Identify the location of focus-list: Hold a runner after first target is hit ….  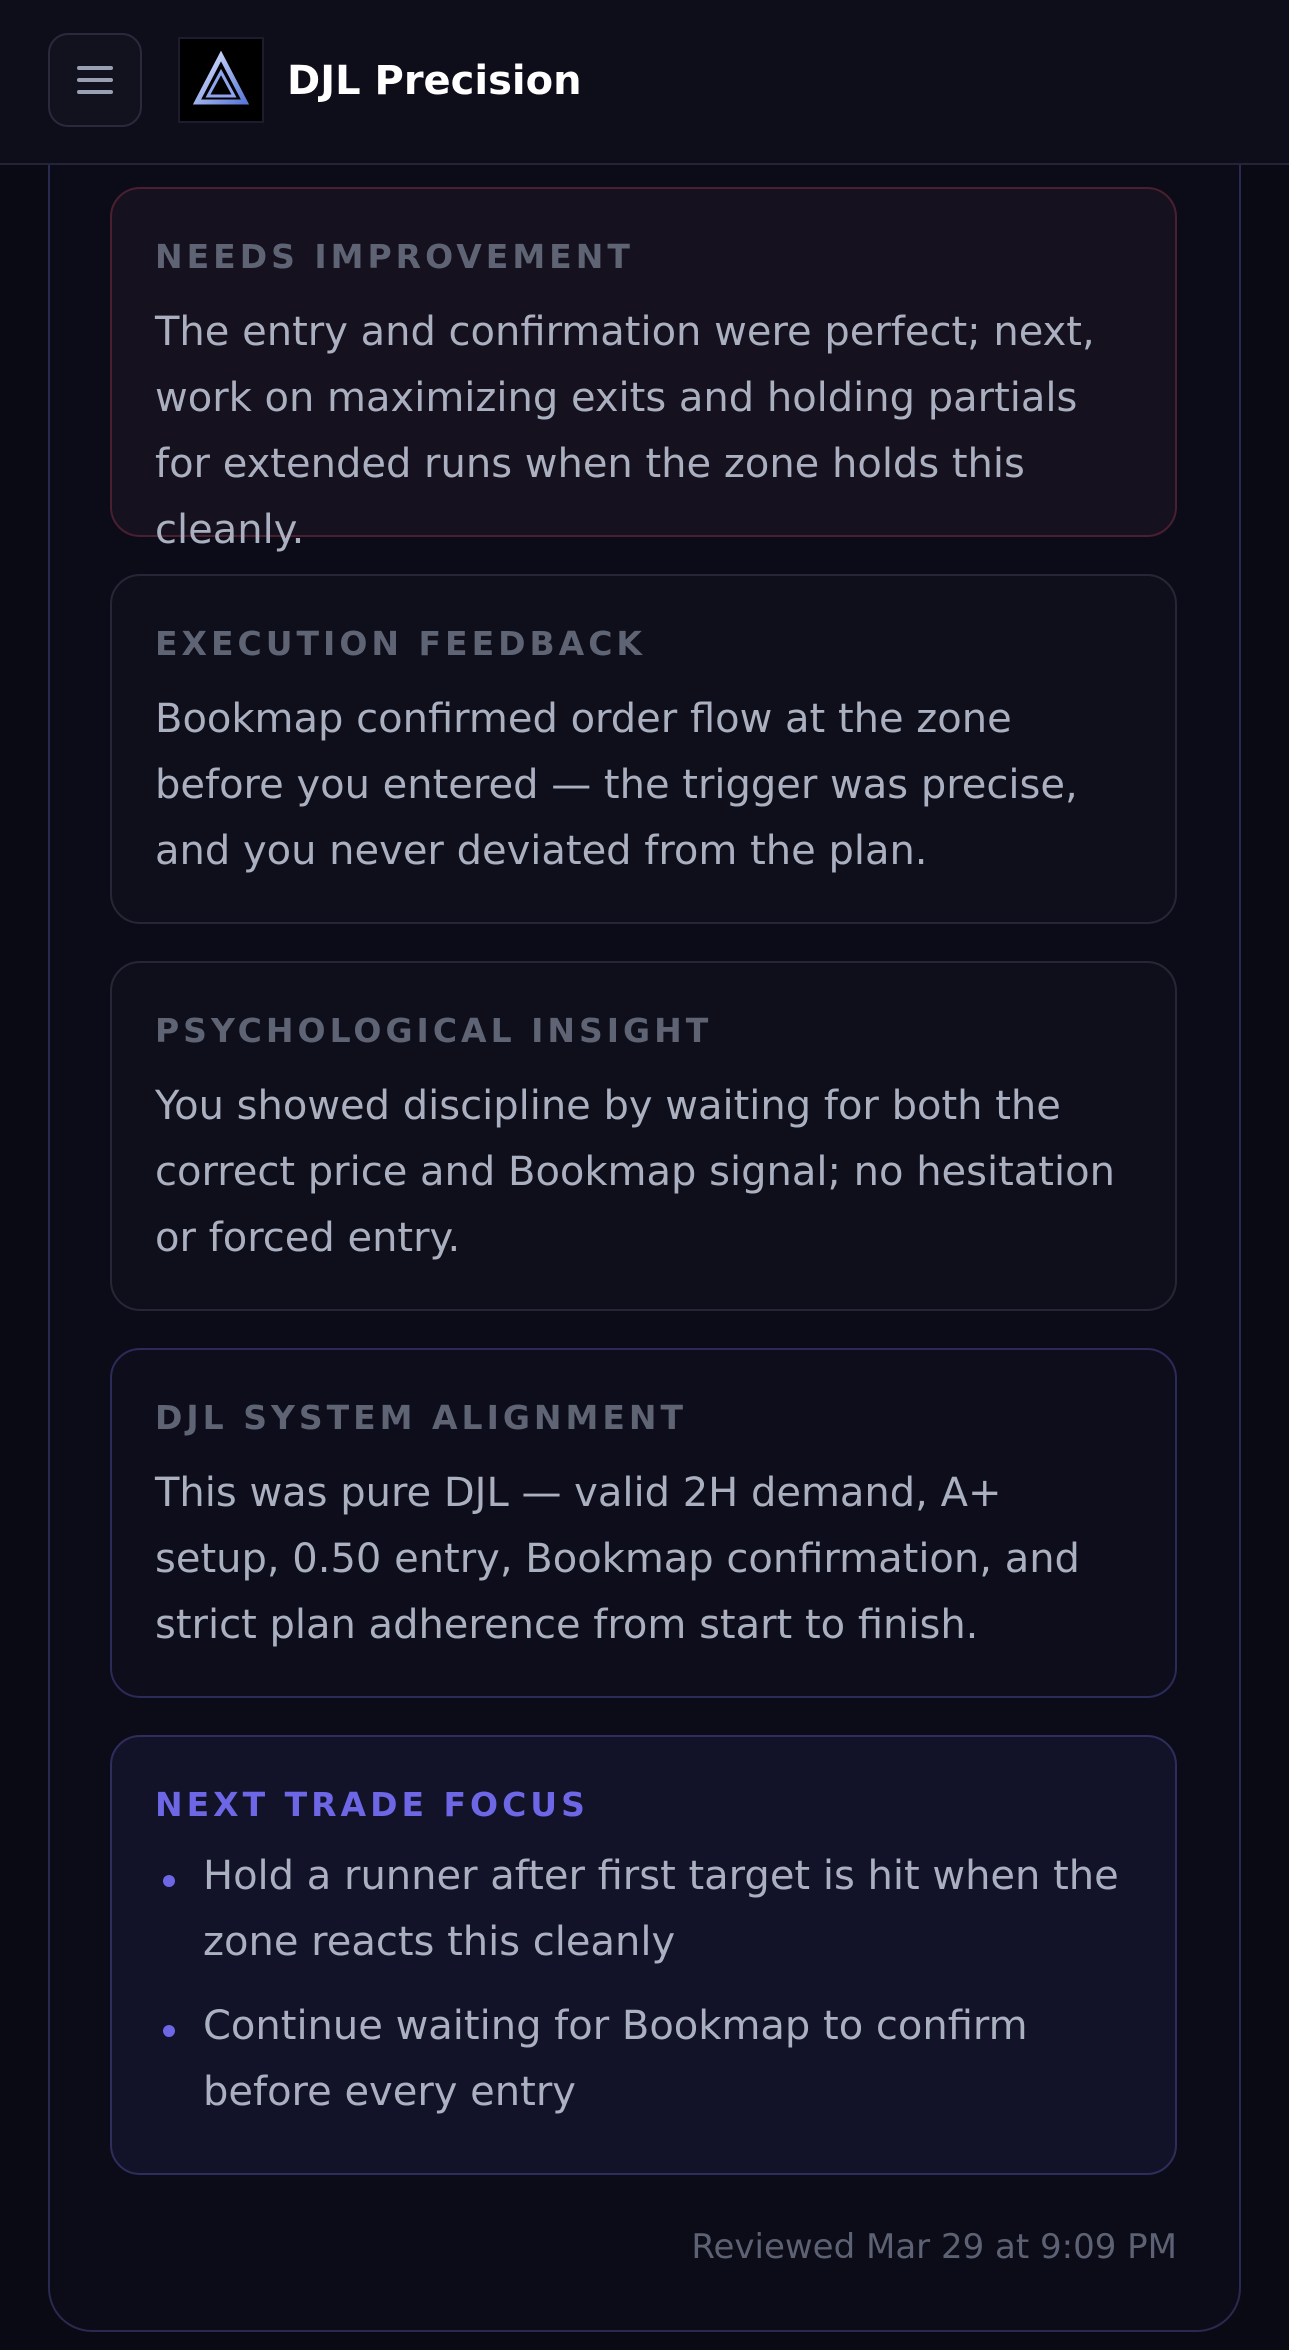
(643, 1984).